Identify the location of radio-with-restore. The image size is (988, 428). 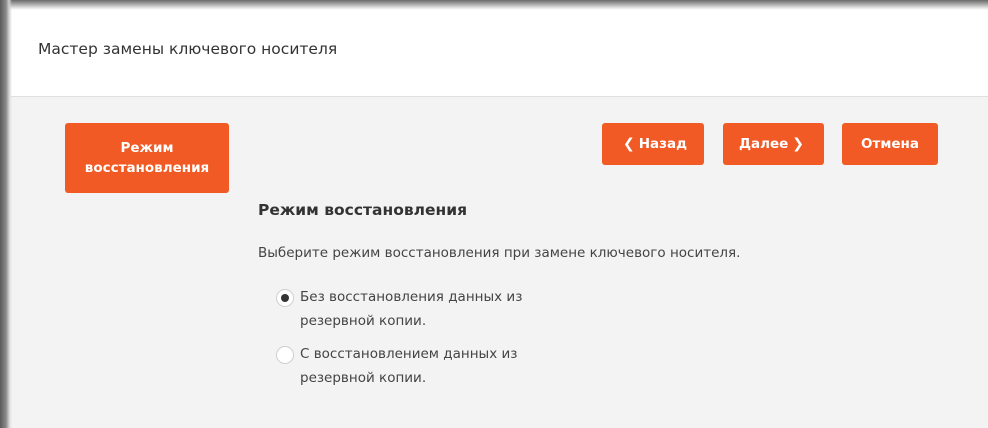
(285, 355).